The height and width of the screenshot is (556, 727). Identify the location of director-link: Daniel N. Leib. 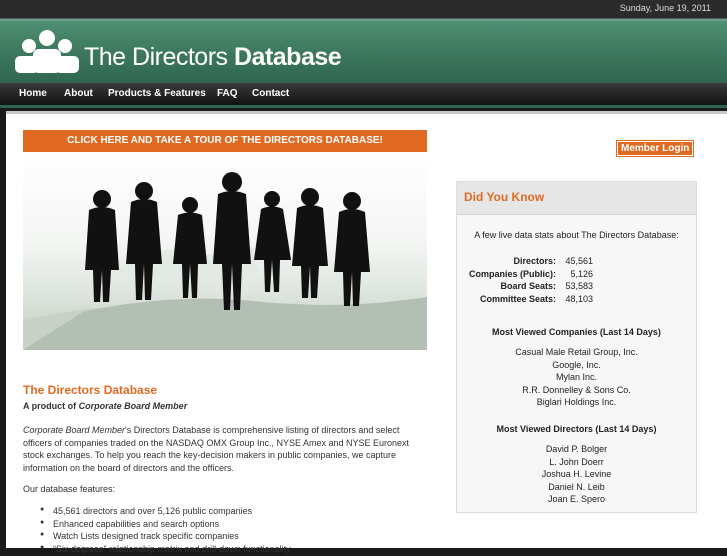
(576, 487).